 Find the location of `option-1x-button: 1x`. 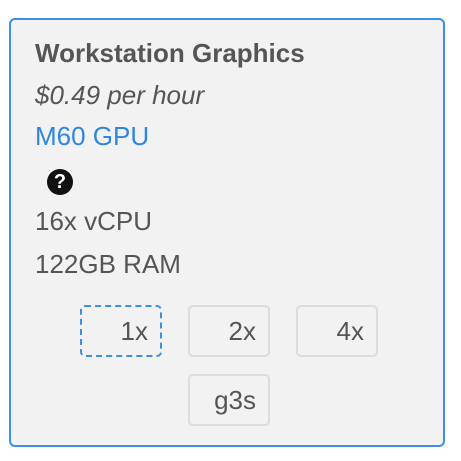

option-1x-button: 1x is located at coordinates (121, 331).